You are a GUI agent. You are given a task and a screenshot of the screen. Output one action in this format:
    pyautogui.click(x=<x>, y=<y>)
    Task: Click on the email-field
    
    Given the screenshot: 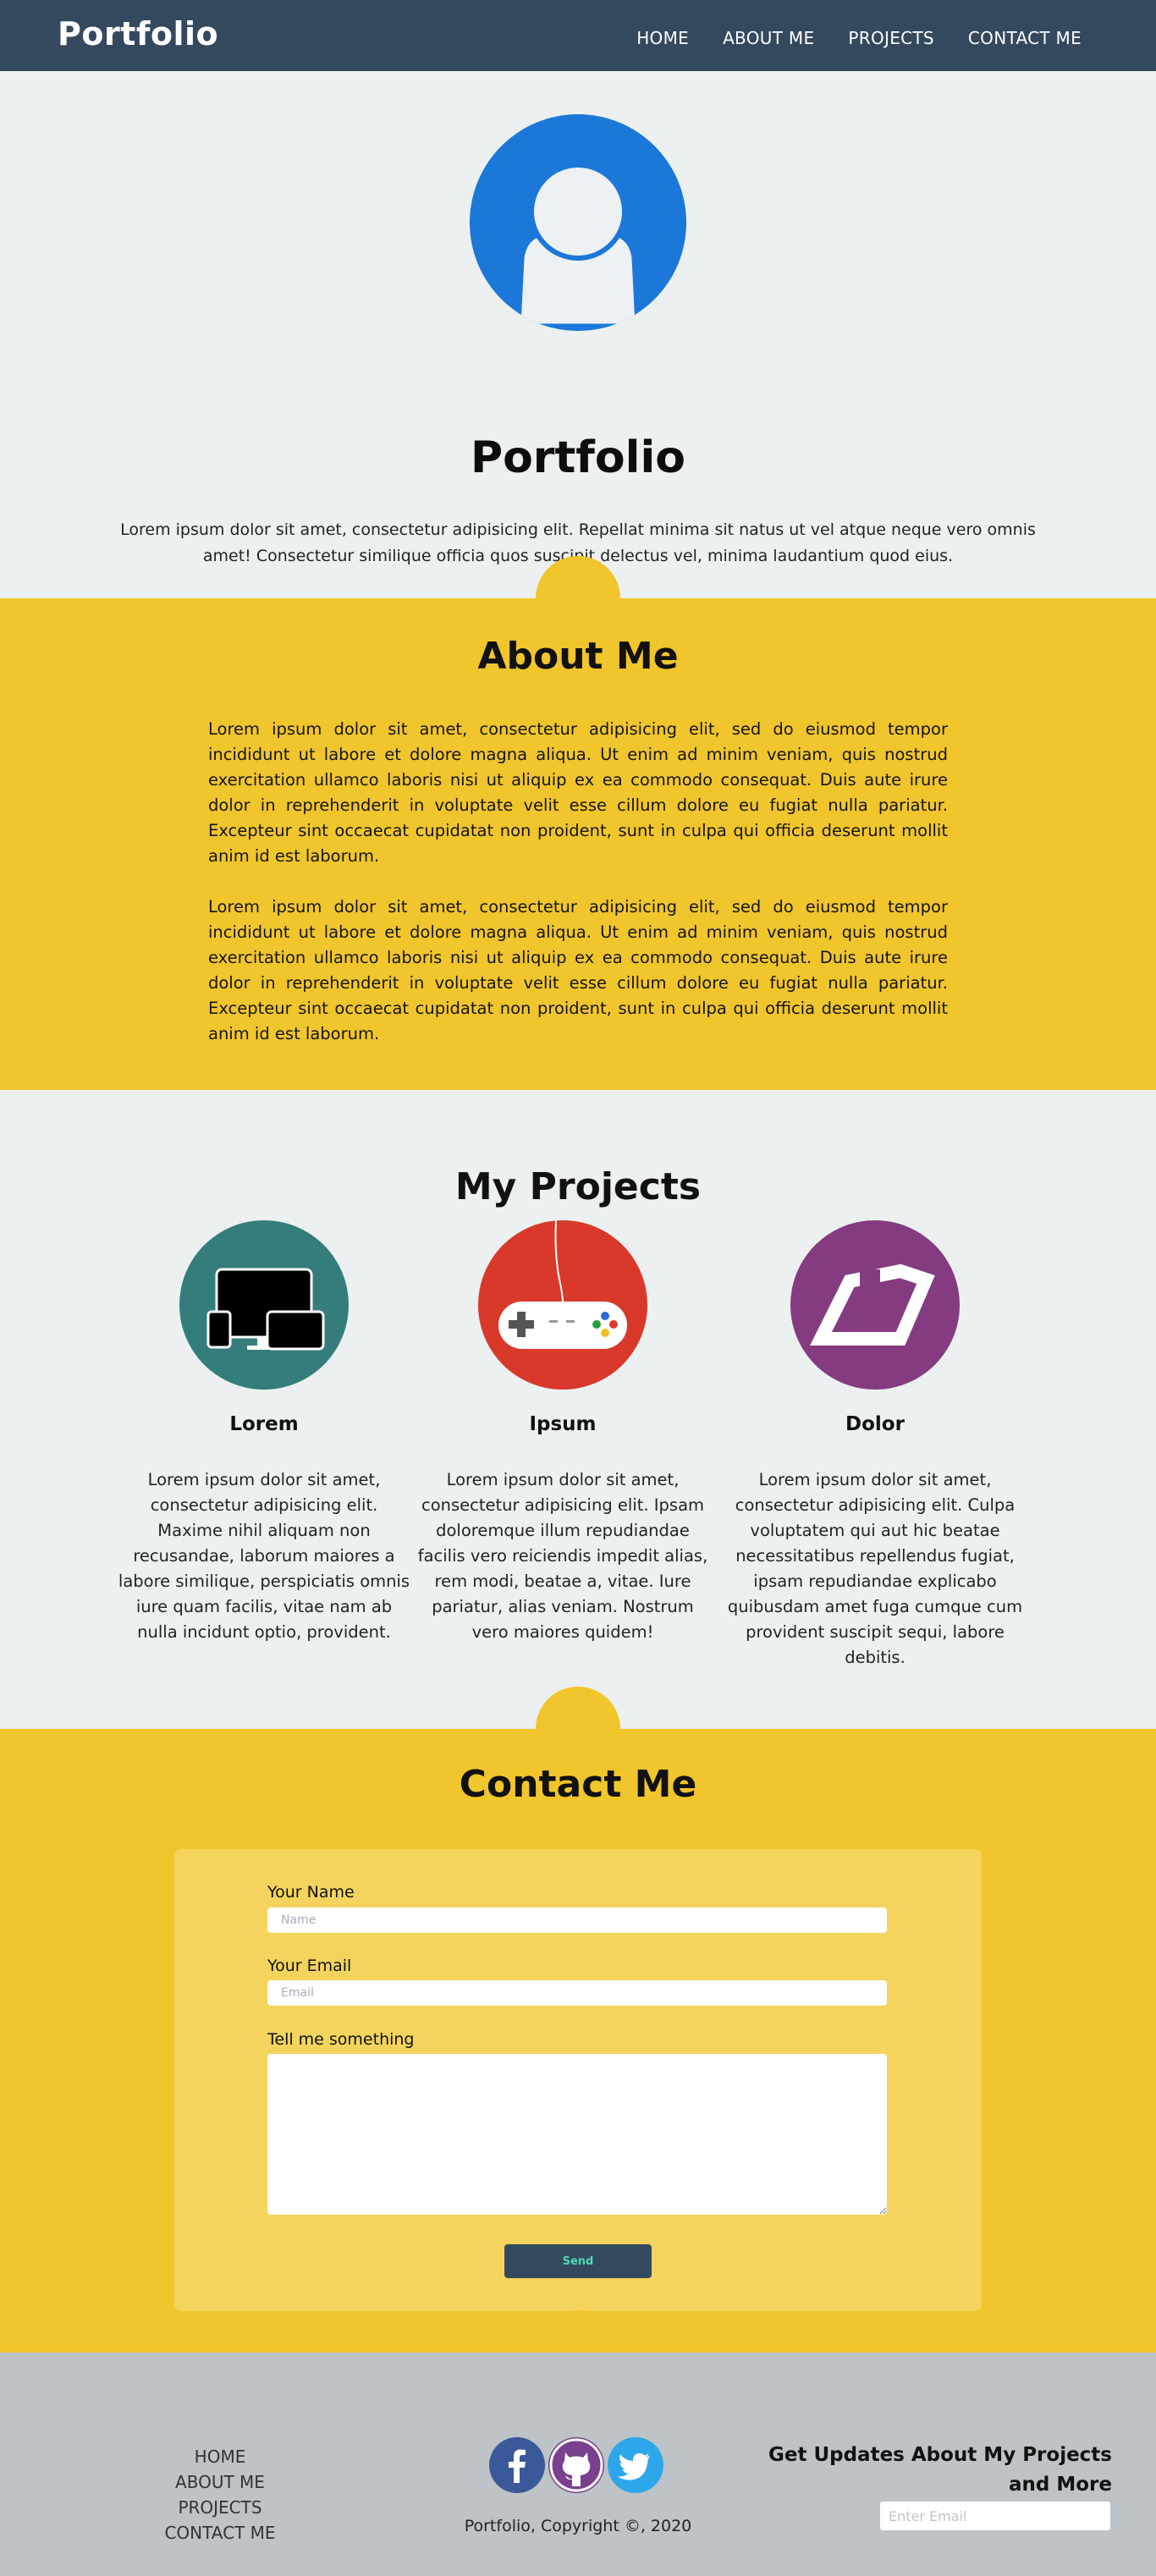 What is the action you would take?
    pyautogui.click(x=577, y=1993)
    